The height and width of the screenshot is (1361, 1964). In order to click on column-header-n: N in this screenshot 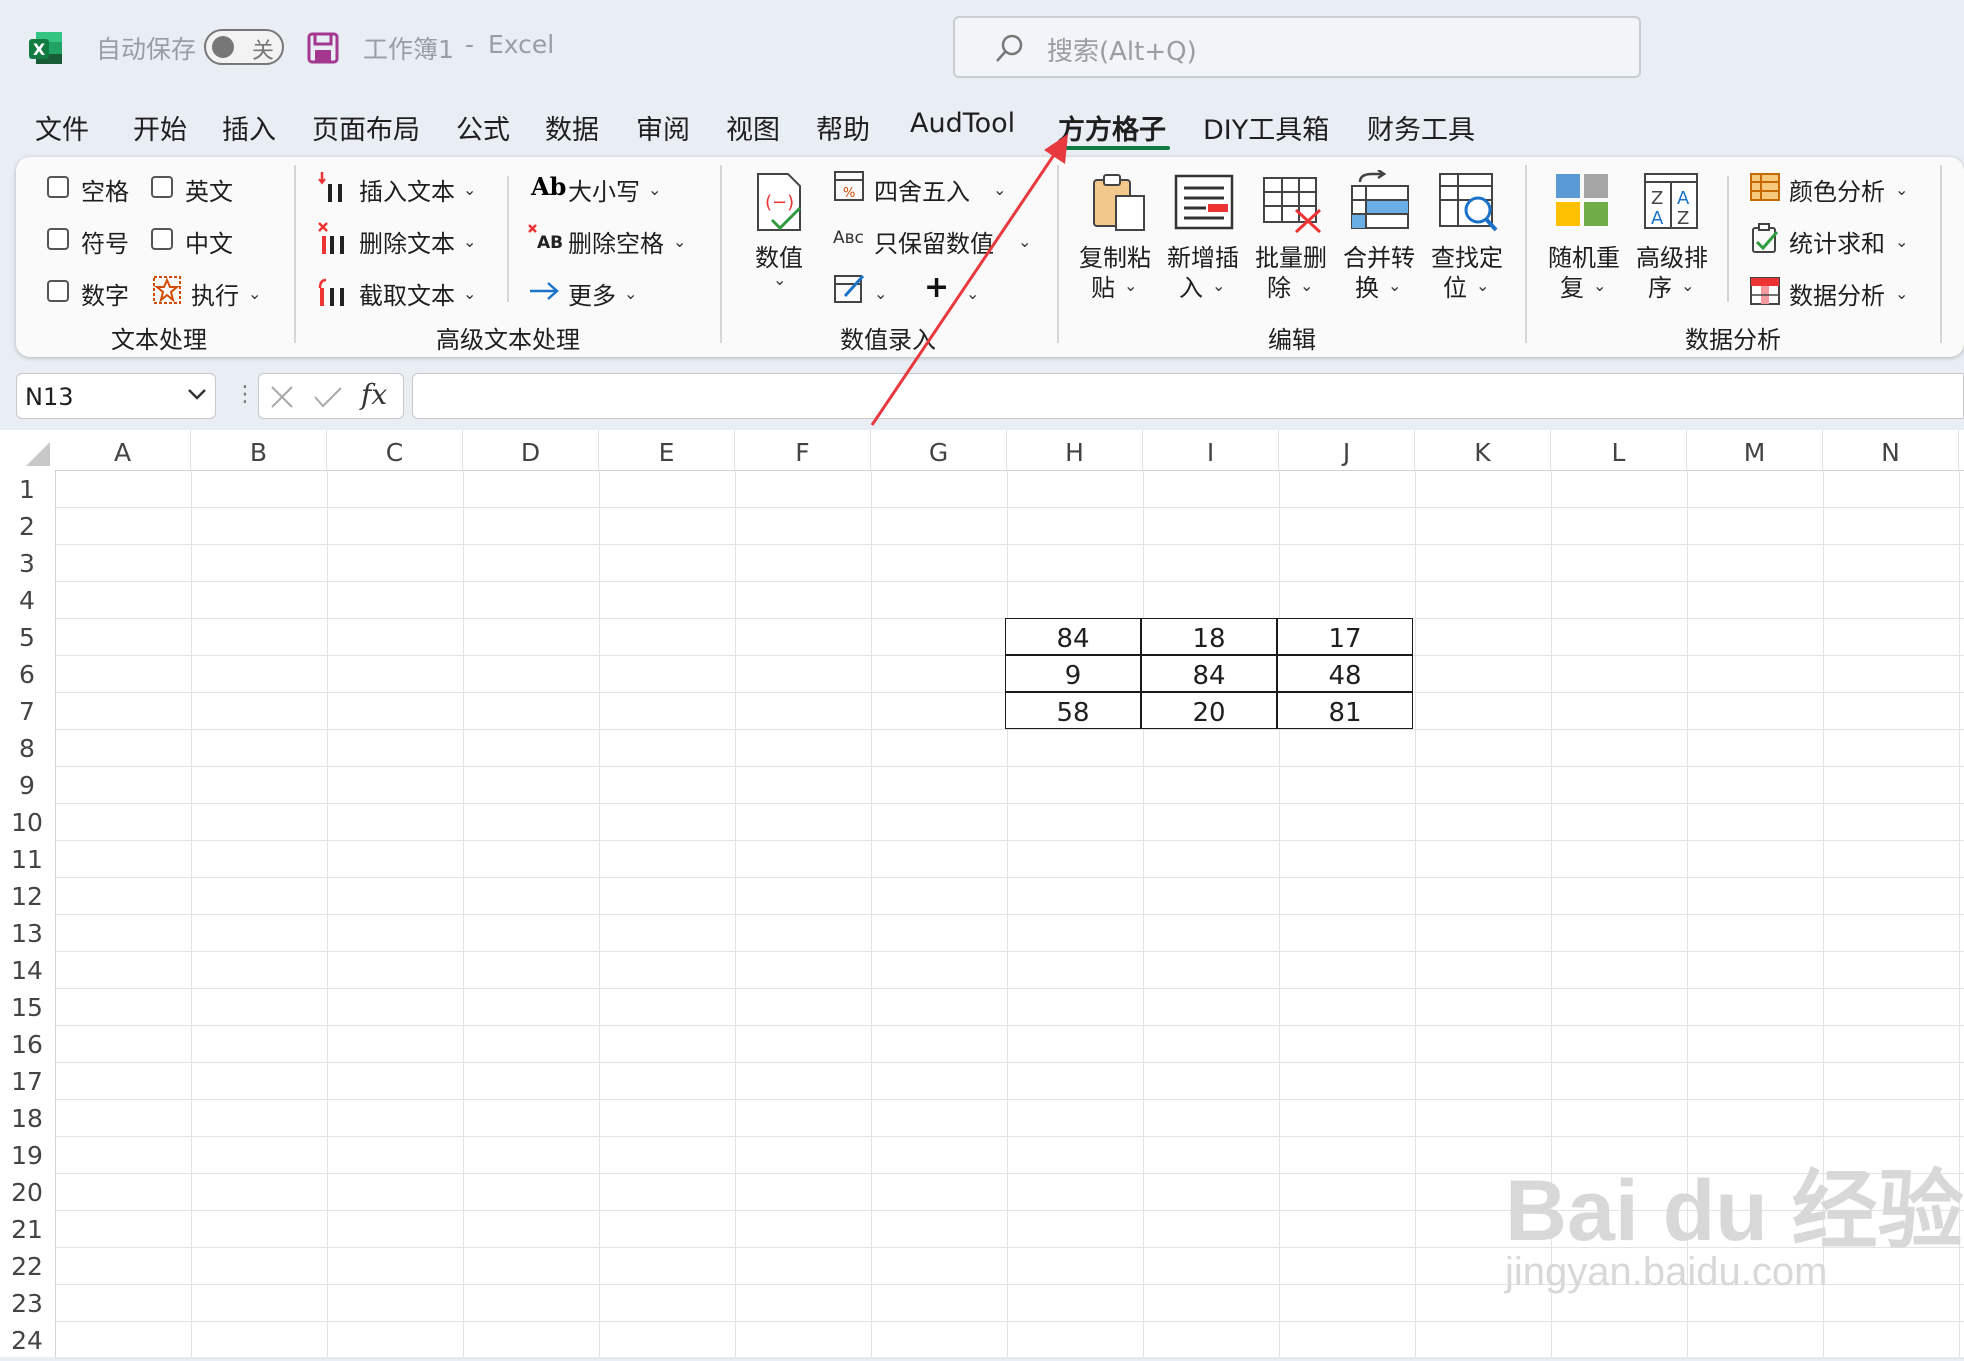, I will do `click(1891, 450)`.